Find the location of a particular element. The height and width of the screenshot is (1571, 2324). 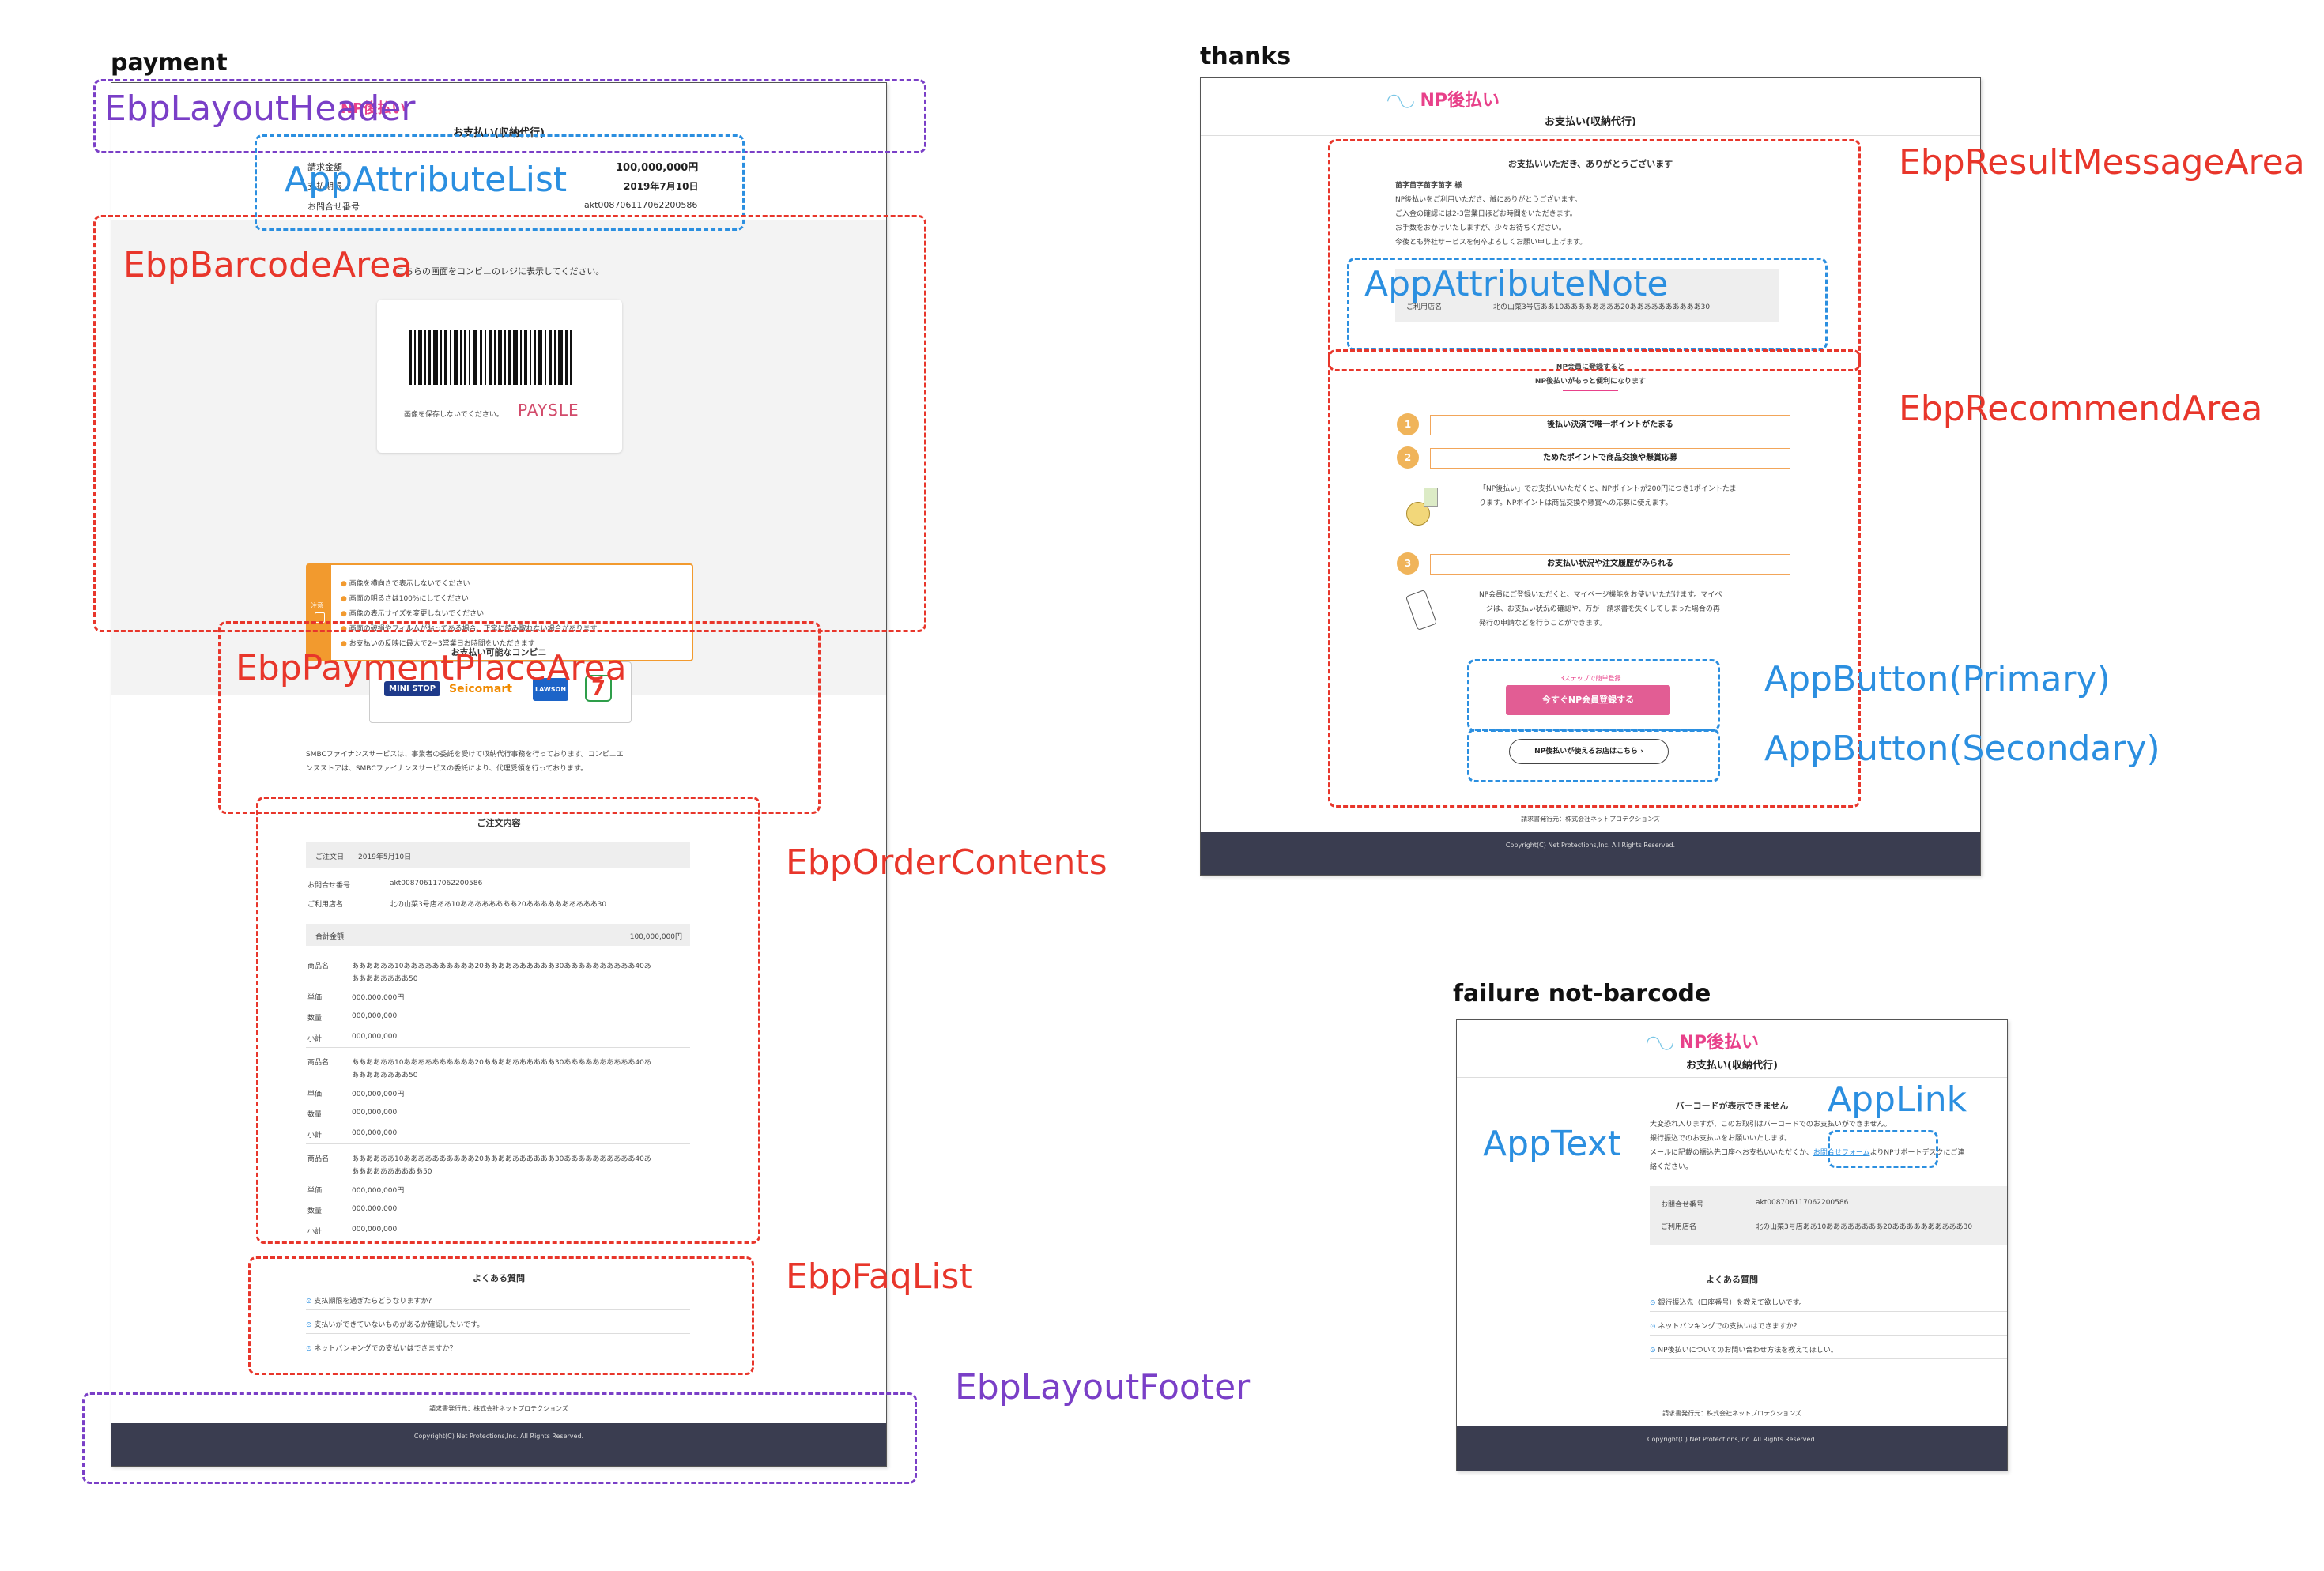

faq-item: ⊙ ネットバンキングでの支払いはできますか？ is located at coordinates (1725, 1325).